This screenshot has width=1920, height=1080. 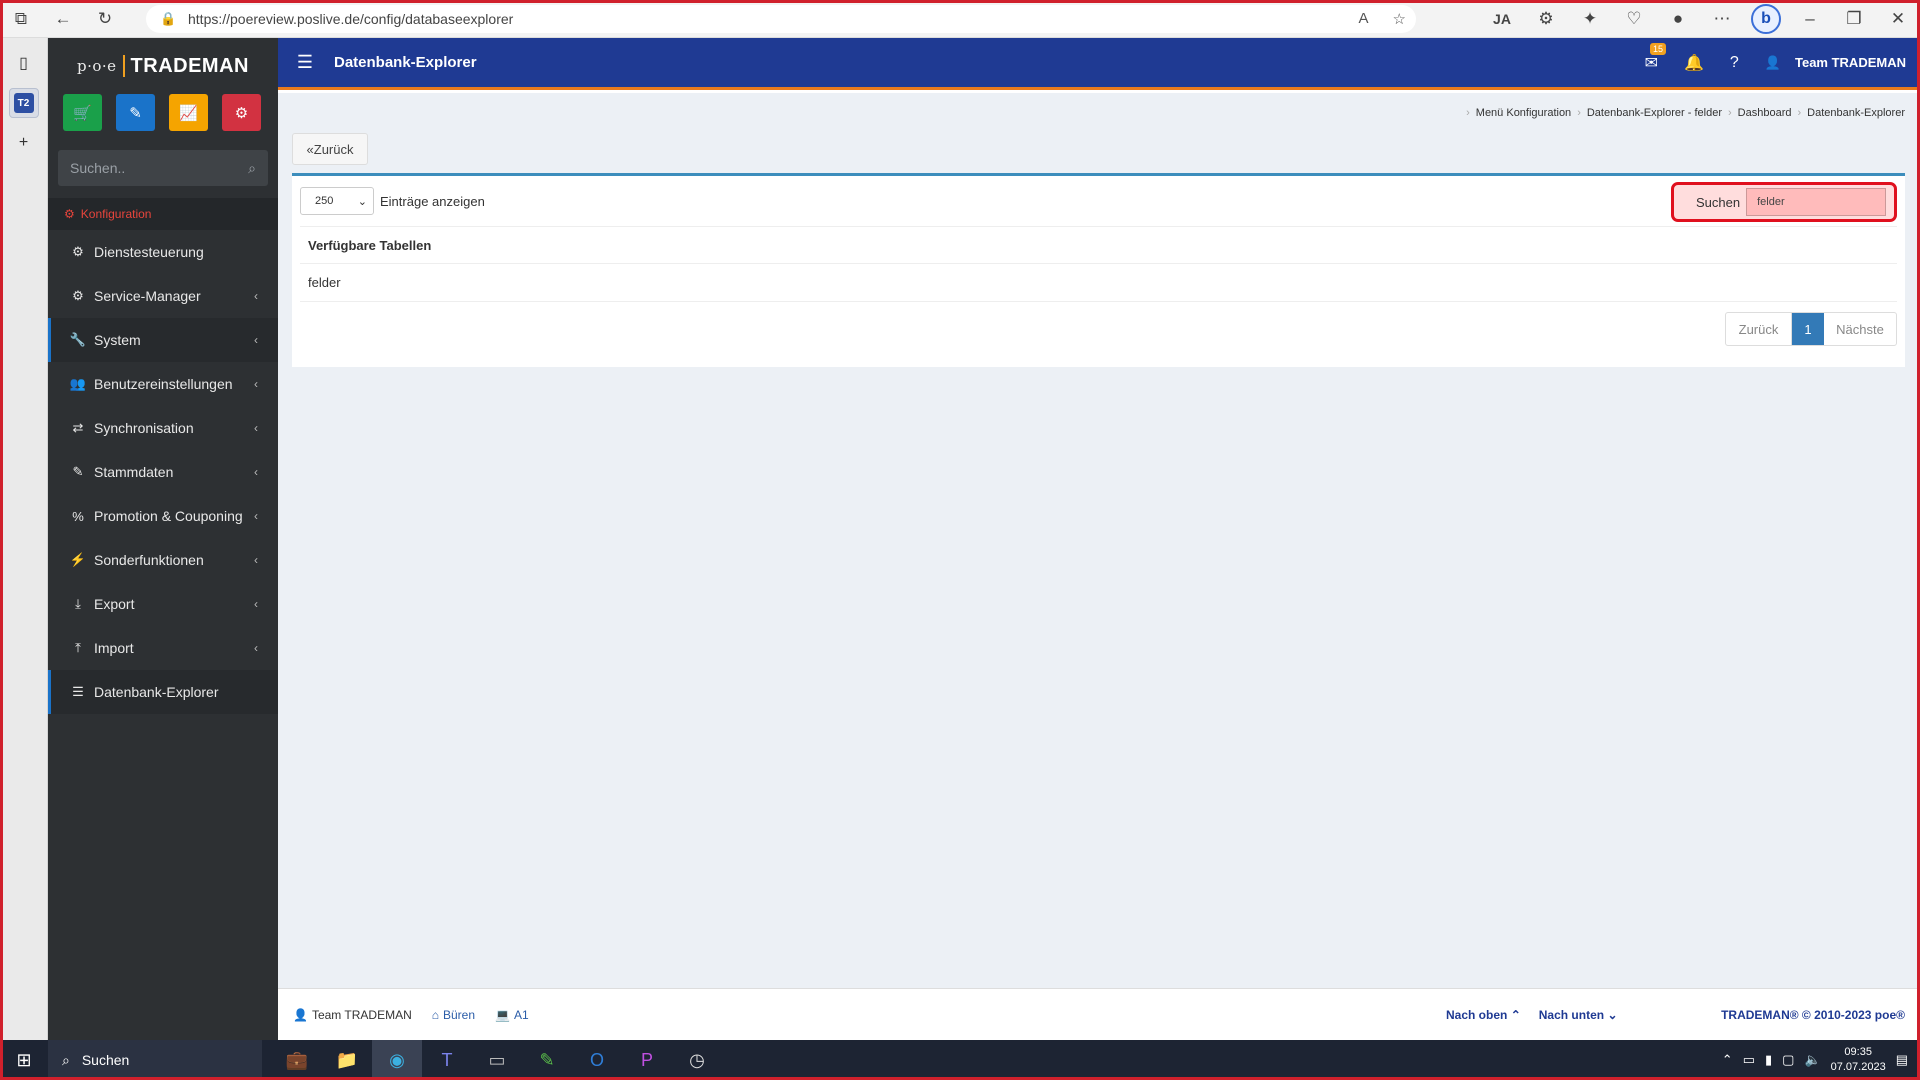 I want to click on edge-browser-icon: ◉, so click(x=397, y=1060).